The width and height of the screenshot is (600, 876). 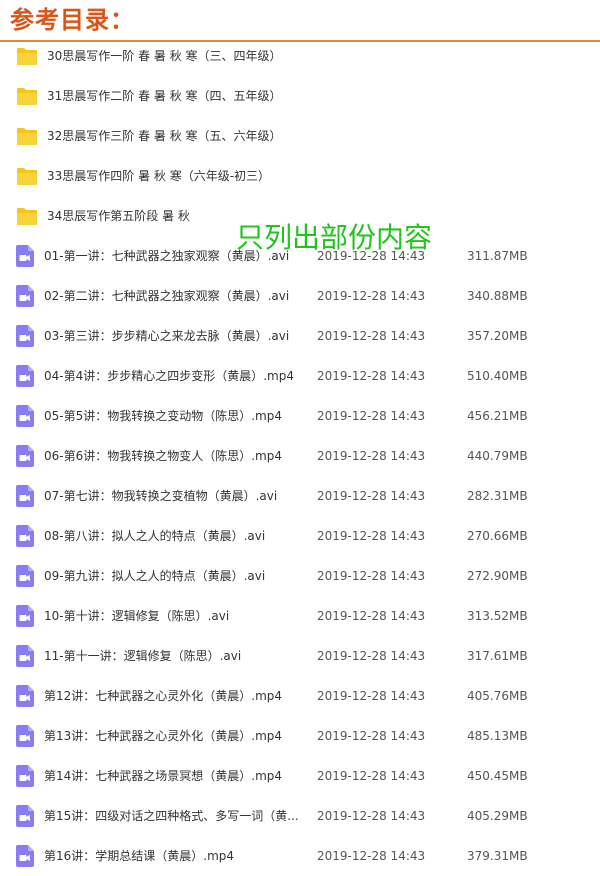 I want to click on file-size: 450.45MB, so click(x=497, y=776).